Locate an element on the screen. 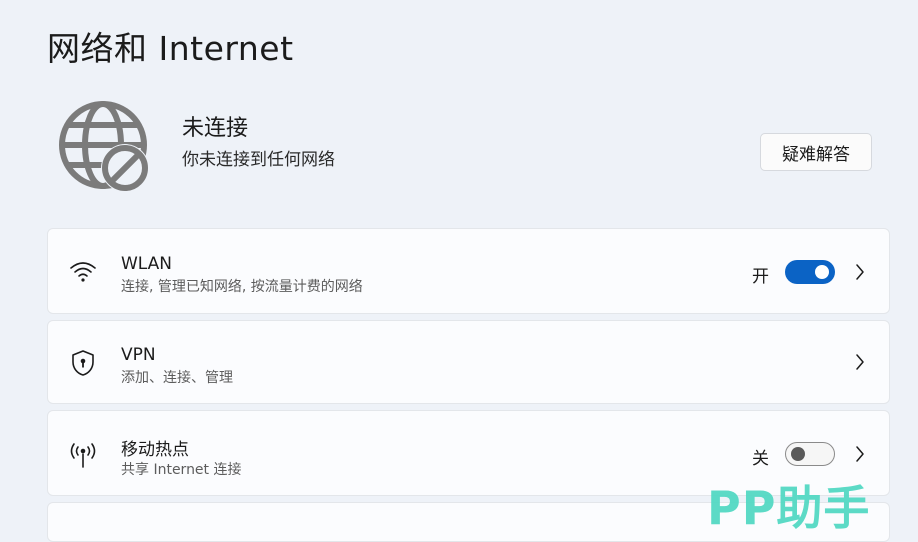  status-subtitle: 你未连接到任何网络 is located at coordinates (258, 160).